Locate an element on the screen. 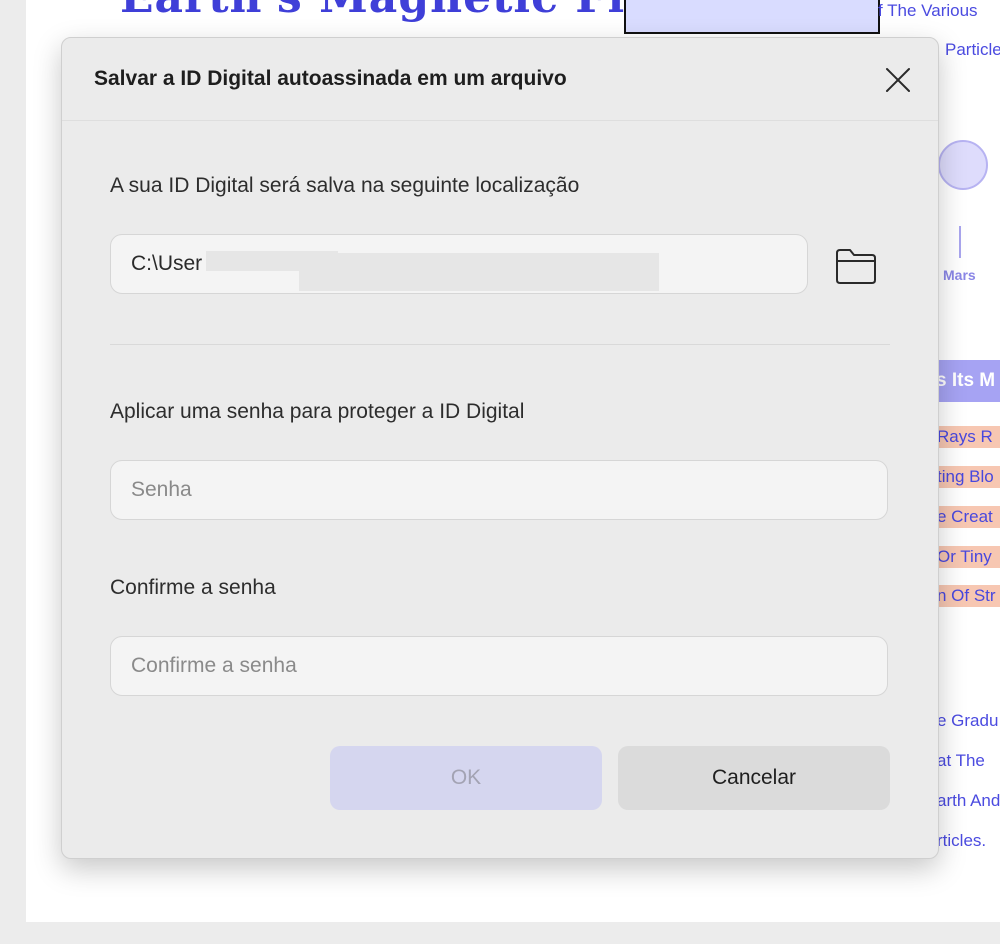 The height and width of the screenshot is (944, 1000). password-input: Senha is located at coordinates (499, 490).